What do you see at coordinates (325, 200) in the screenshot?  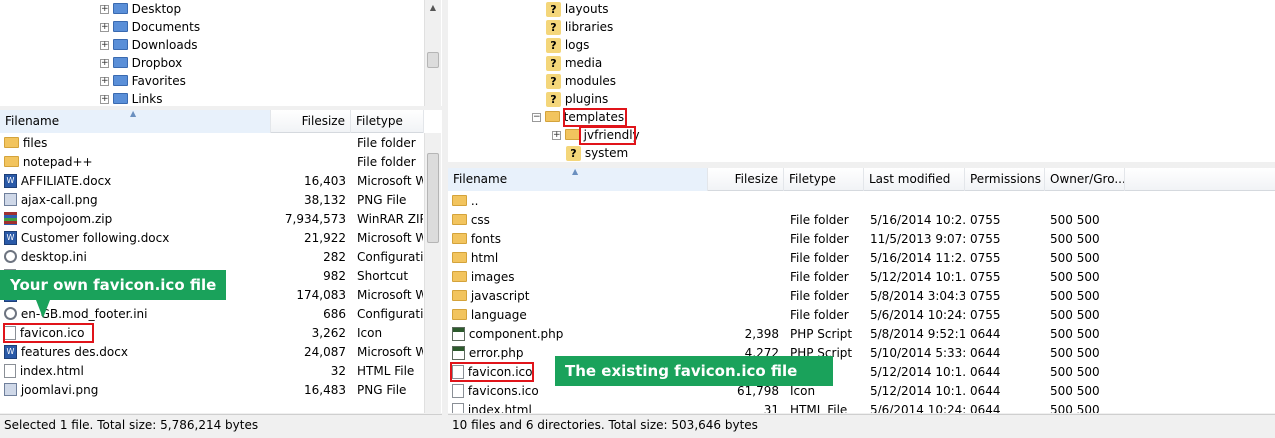 I see `file-size: 38,132` at bounding box center [325, 200].